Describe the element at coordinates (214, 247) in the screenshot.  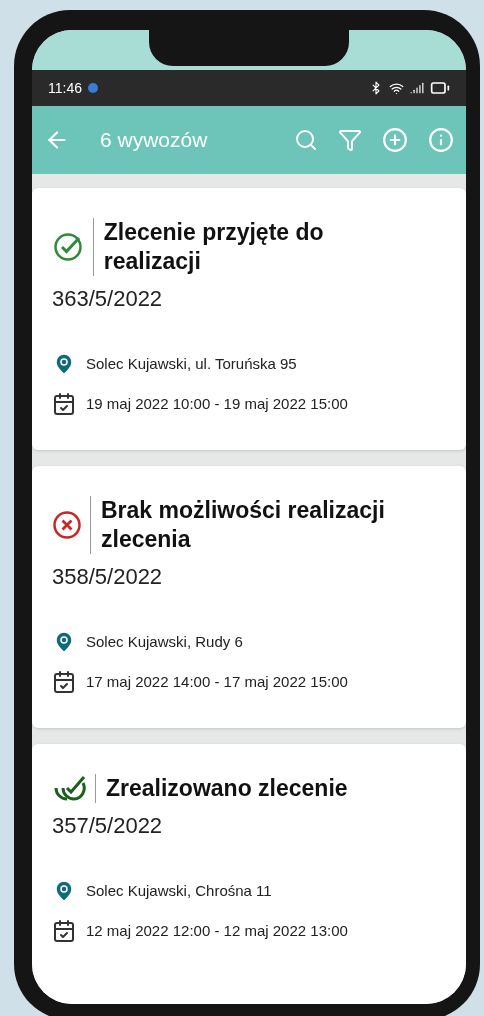
I see `order-status: Zlecenie przyjęte do realizacji` at that location.